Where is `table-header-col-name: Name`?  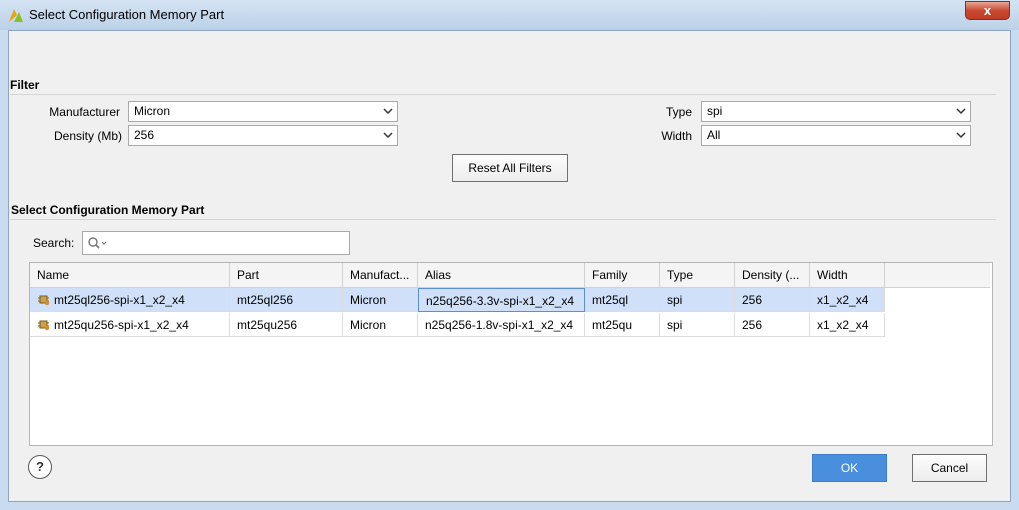
table-header-col-name: Name is located at coordinates (130, 275).